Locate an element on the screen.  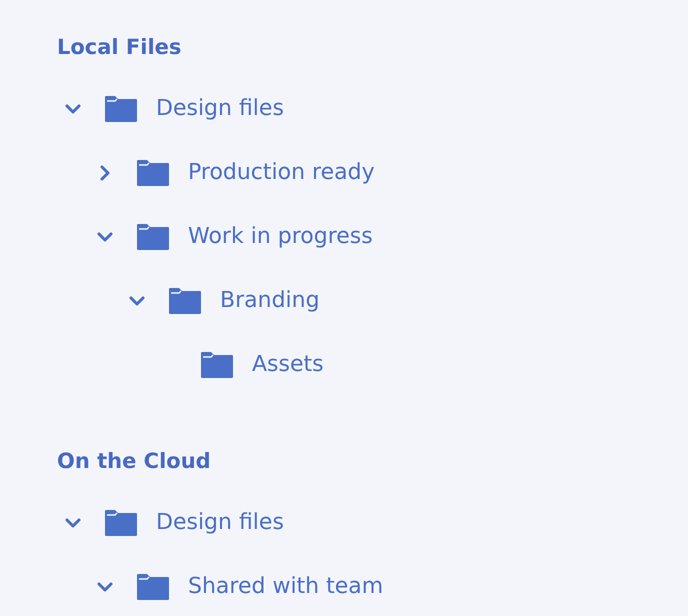
tree-item-label: Branding is located at coordinates (270, 301).